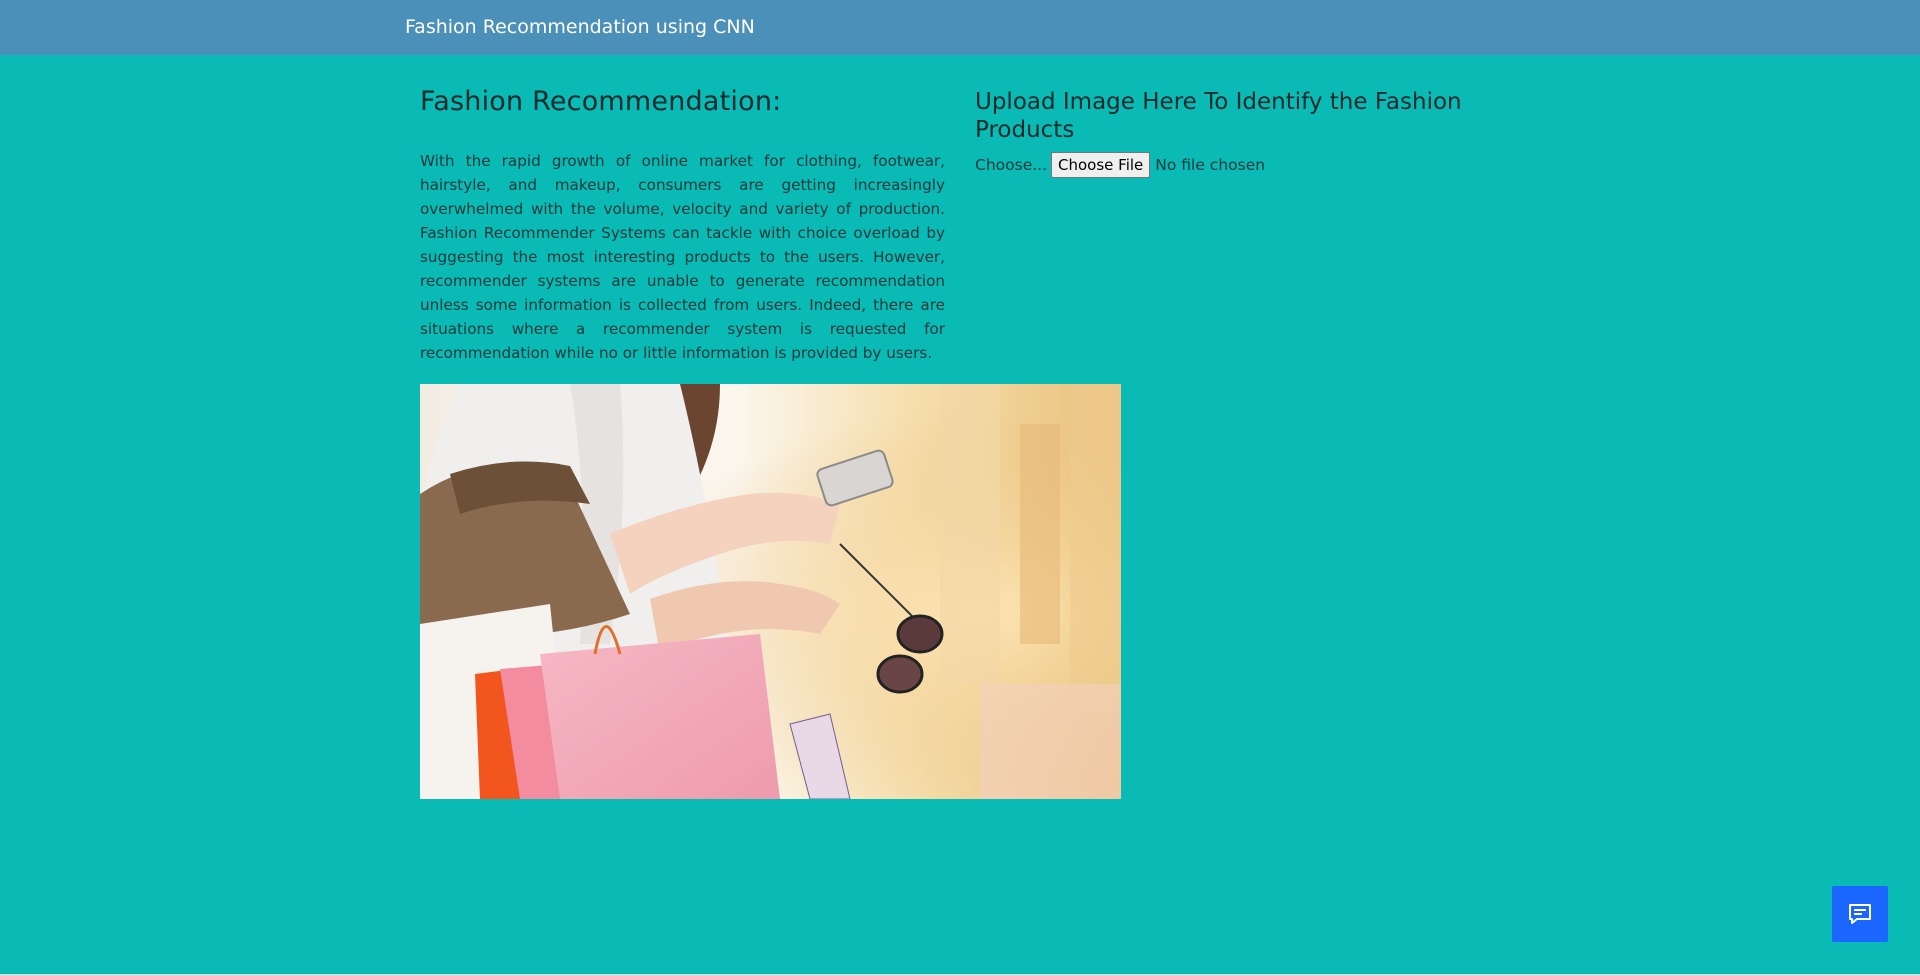 The width and height of the screenshot is (1920, 976). What do you see at coordinates (960, 27) in the screenshot?
I see `navbar: Fashion Recommendation using CNN` at bounding box center [960, 27].